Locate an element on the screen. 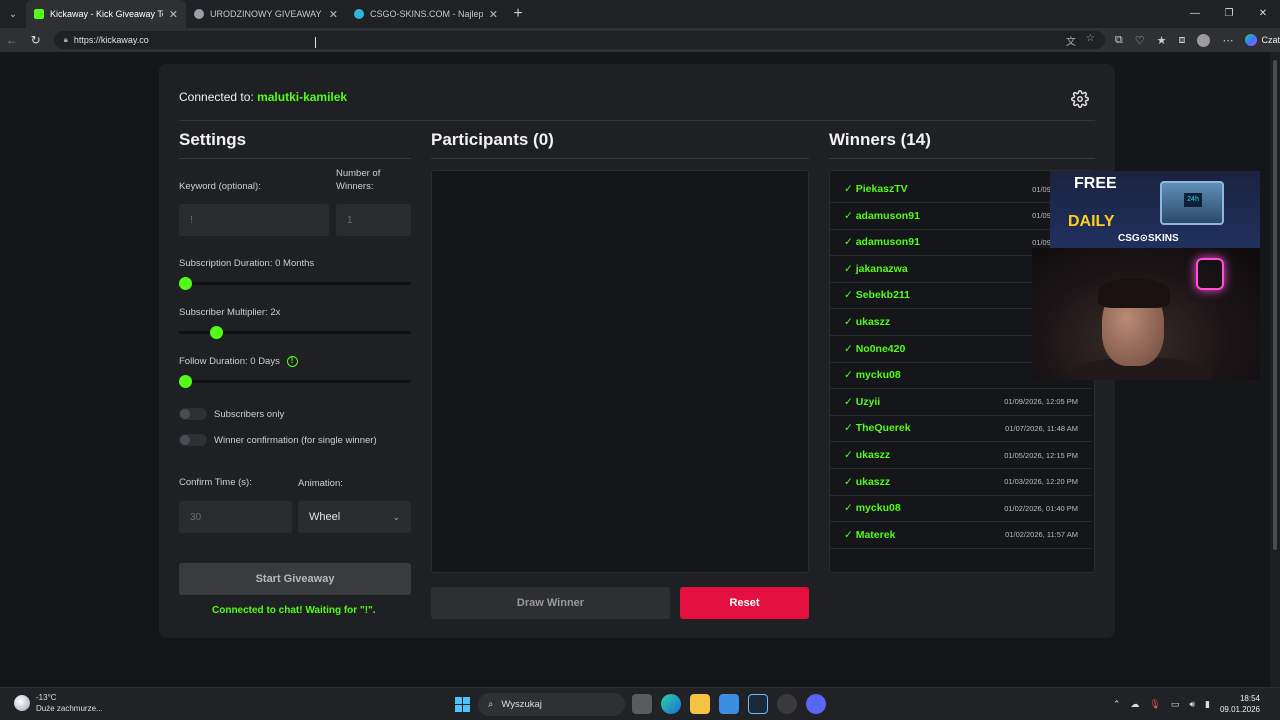 This screenshot has width=1280, height=720. taskbar-clock: 18:54 09.01.2026 is located at coordinates (1240, 704).